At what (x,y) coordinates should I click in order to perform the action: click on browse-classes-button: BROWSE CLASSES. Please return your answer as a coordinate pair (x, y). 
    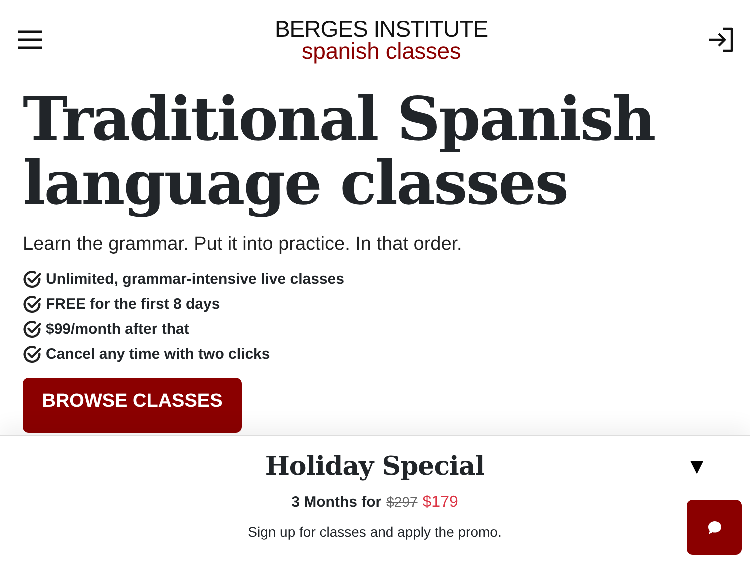
    Looking at the image, I should click on (132, 405).